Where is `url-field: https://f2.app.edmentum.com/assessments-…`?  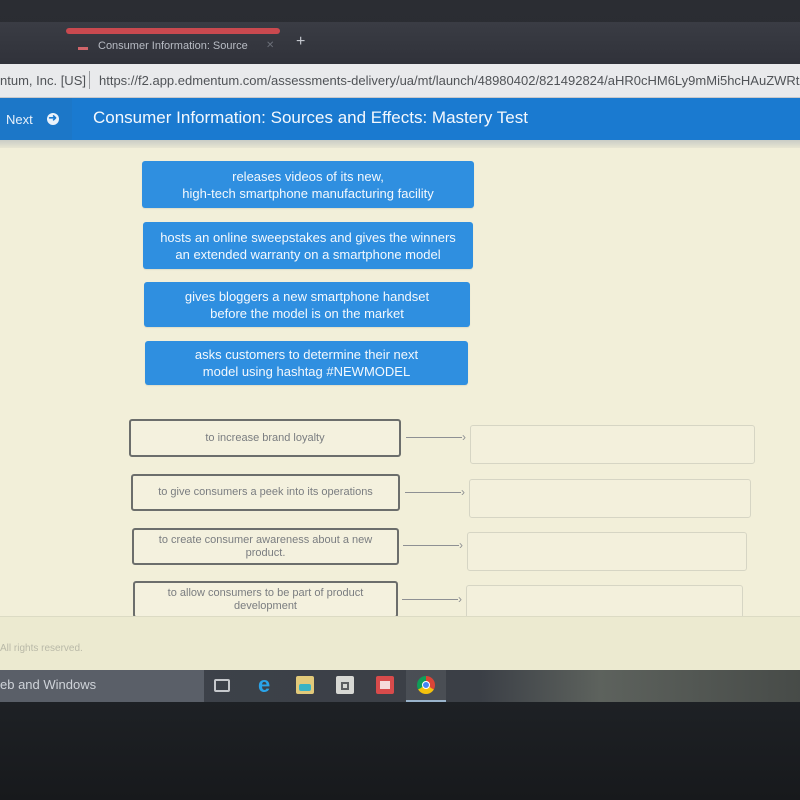
url-field: https://f2.app.edmentum.com/assessments-… is located at coordinates (449, 80).